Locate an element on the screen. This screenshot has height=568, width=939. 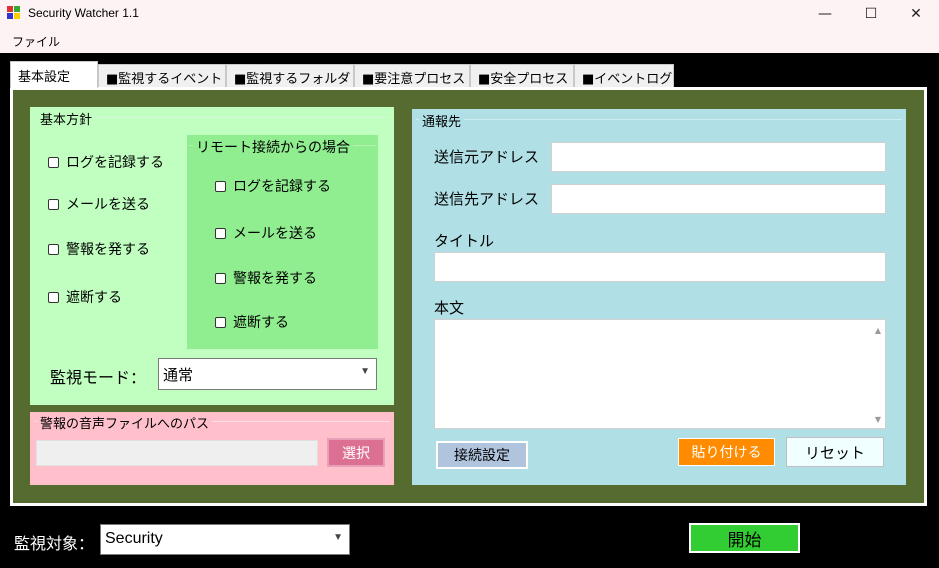
title-bar: Security Watcher 1.1 — ☐ ✕ is located at coordinates (469, 14).